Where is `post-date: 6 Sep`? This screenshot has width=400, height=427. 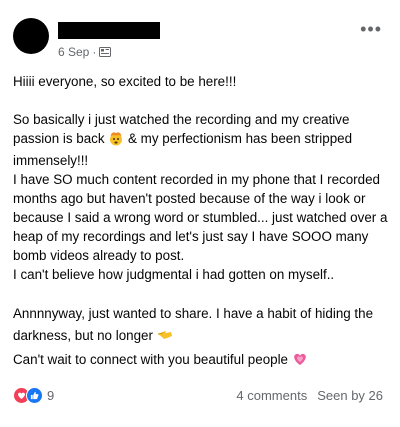
post-date: 6 Sep is located at coordinates (73, 52).